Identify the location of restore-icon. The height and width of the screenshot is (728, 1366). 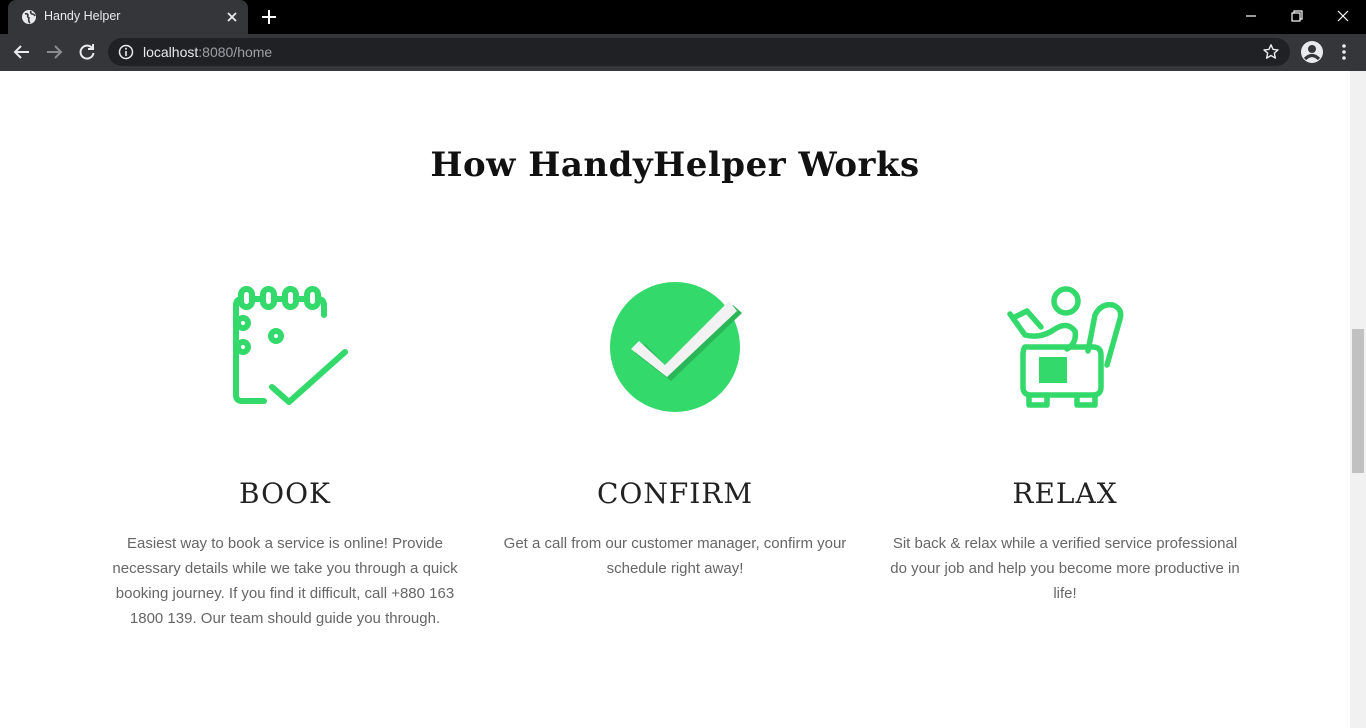
(1297, 16).